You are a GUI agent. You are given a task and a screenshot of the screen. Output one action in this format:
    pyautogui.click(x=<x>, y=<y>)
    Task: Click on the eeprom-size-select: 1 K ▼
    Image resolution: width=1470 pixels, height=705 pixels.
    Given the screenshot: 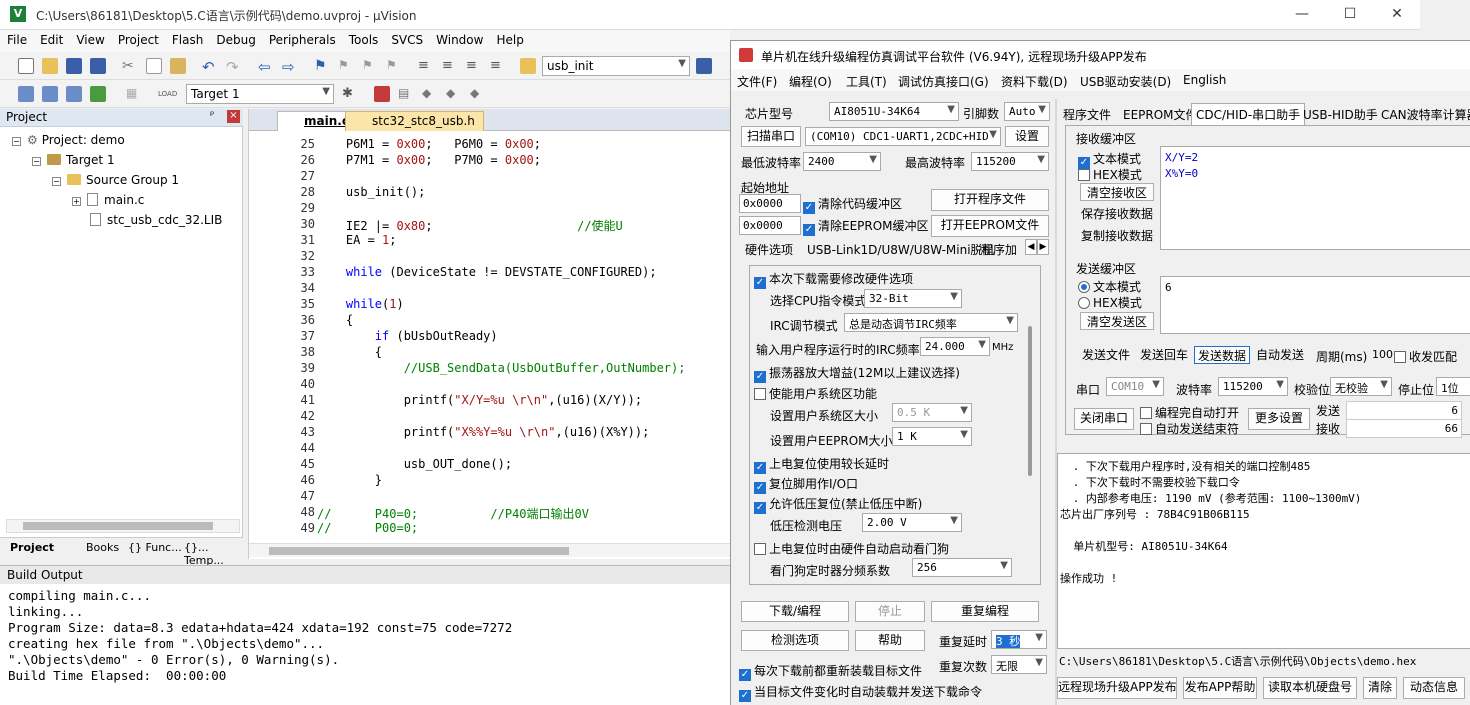 What is the action you would take?
    pyautogui.click(x=932, y=436)
    